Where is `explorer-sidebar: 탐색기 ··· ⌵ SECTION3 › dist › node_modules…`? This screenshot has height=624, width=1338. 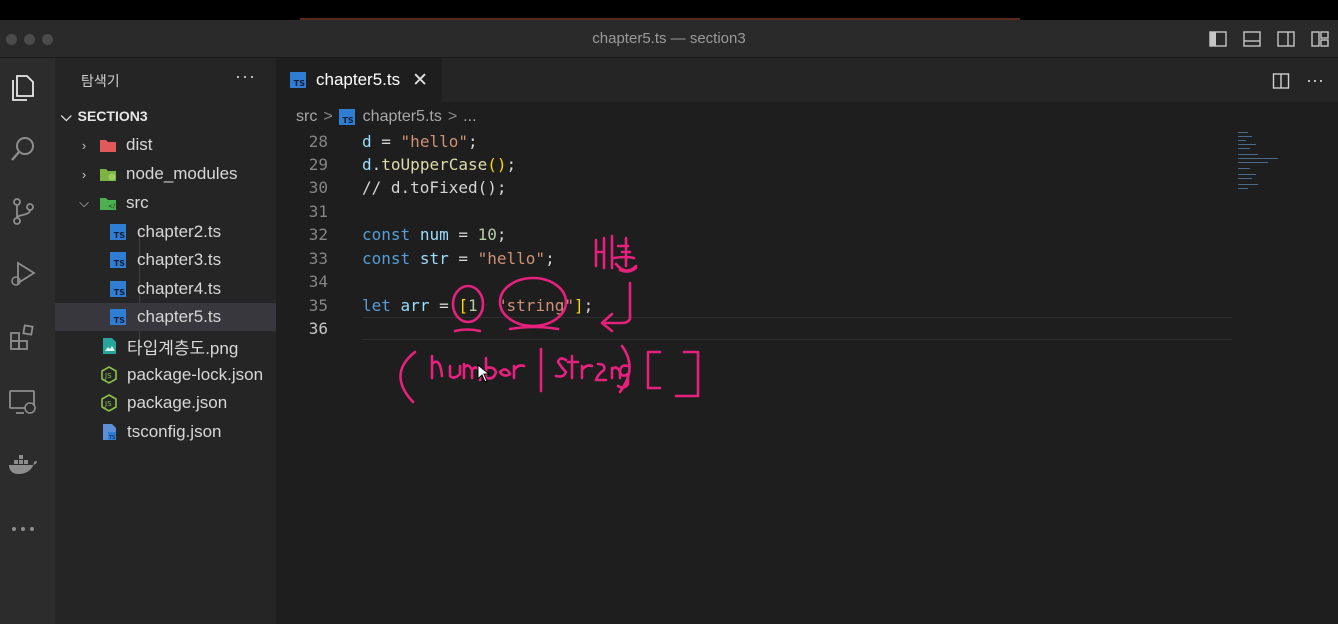
explorer-sidebar: 탐색기 ··· ⌵ SECTION3 › dist › node_modules… is located at coordinates (165, 341).